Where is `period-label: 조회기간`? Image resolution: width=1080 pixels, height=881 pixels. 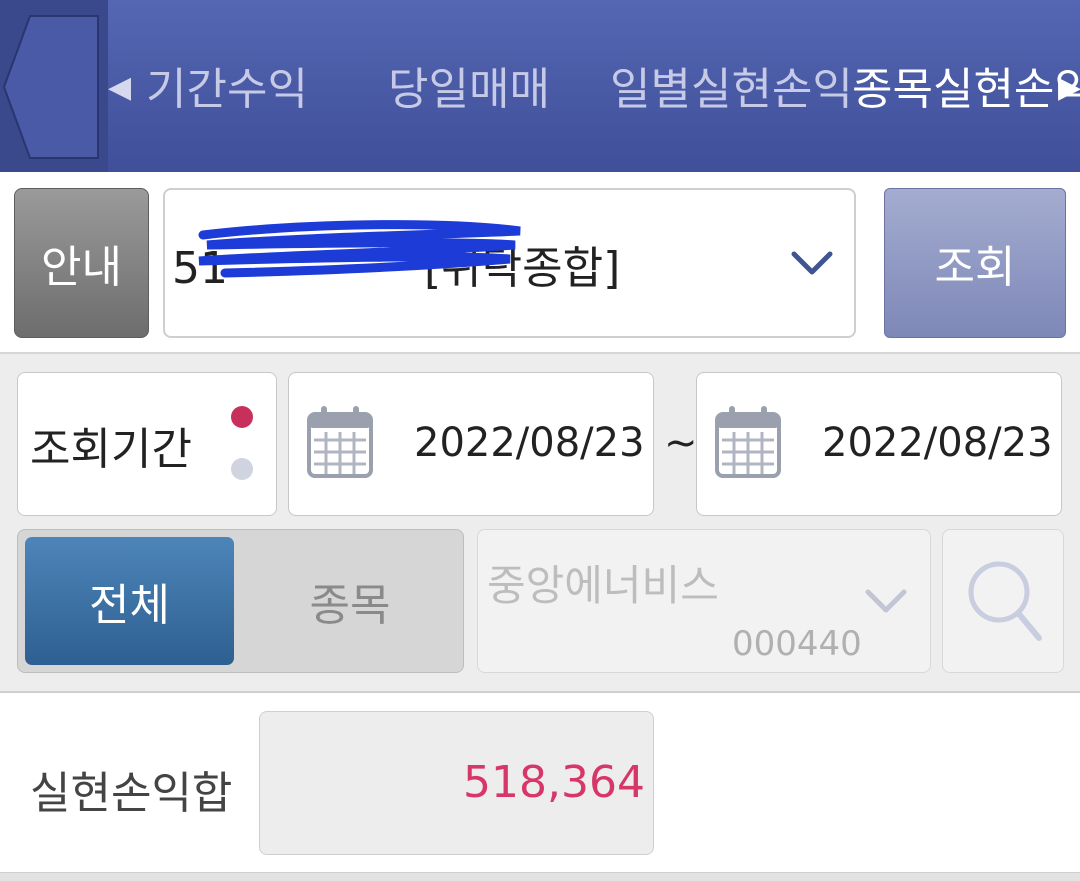 period-label: 조회기간 is located at coordinates (111, 449).